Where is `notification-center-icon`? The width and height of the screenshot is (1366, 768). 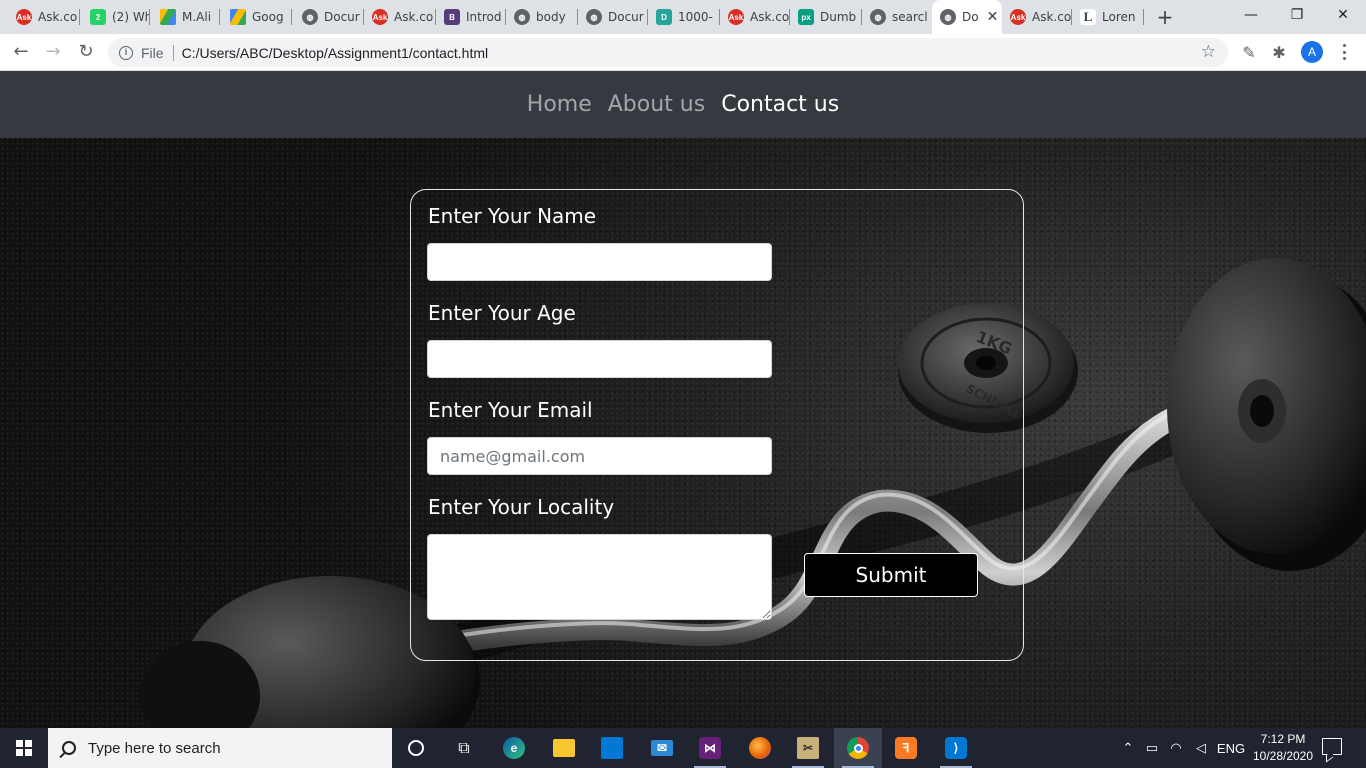
notification-center-icon is located at coordinates (1332, 746).